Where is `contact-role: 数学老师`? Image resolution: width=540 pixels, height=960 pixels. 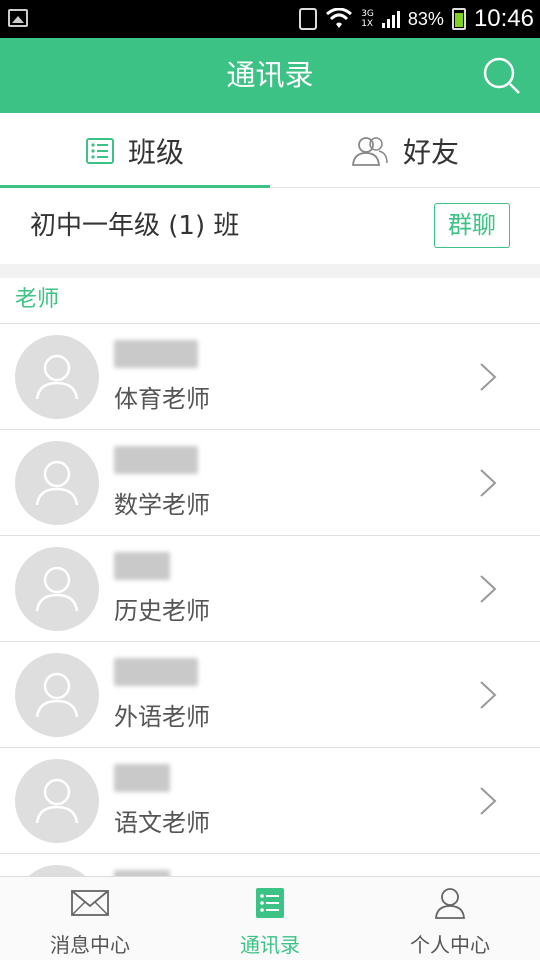
contact-role: 数学老师 is located at coordinates (162, 505).